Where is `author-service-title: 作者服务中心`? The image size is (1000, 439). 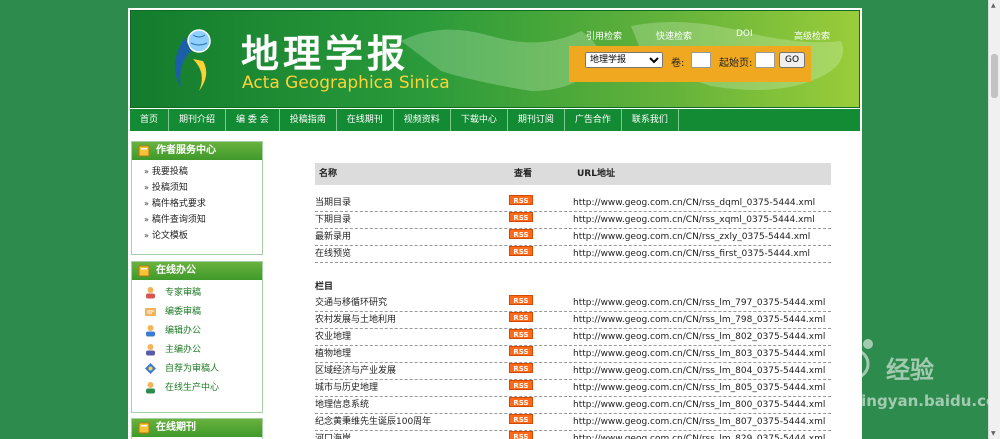 author-service-title: 作者服务中心 is located at coordinates (186, 150).